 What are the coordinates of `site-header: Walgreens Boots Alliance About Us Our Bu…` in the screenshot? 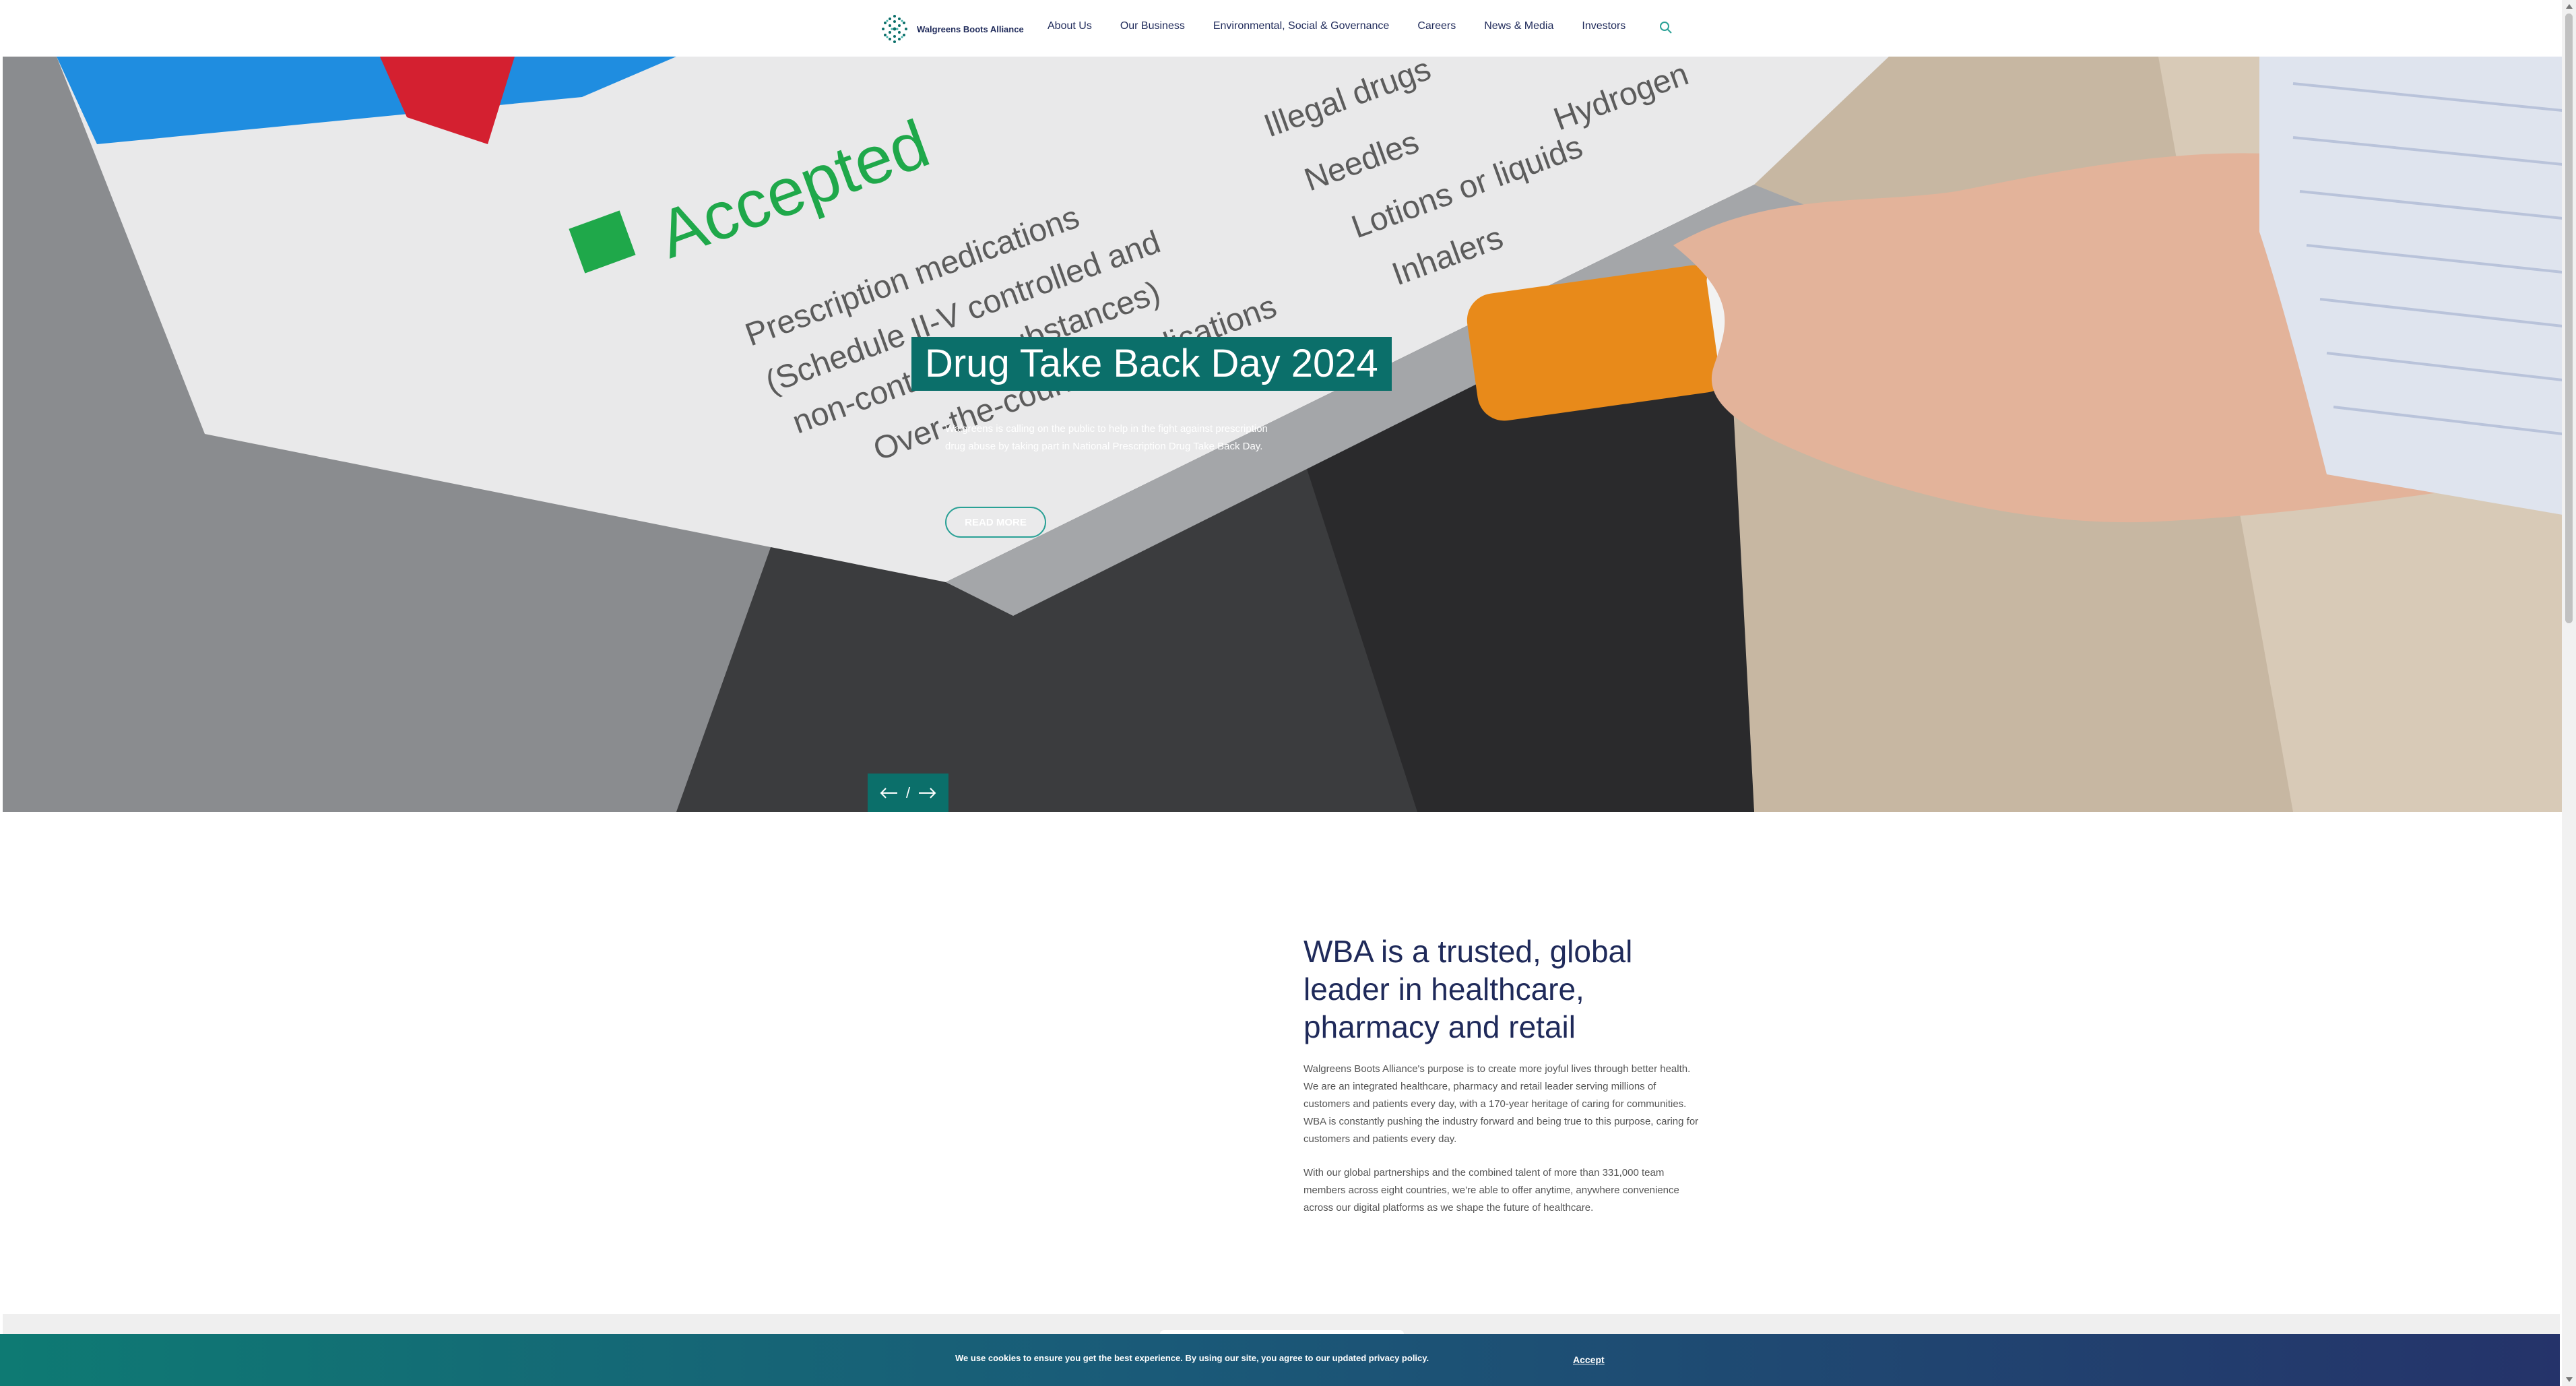 It's located at (1280, 29).